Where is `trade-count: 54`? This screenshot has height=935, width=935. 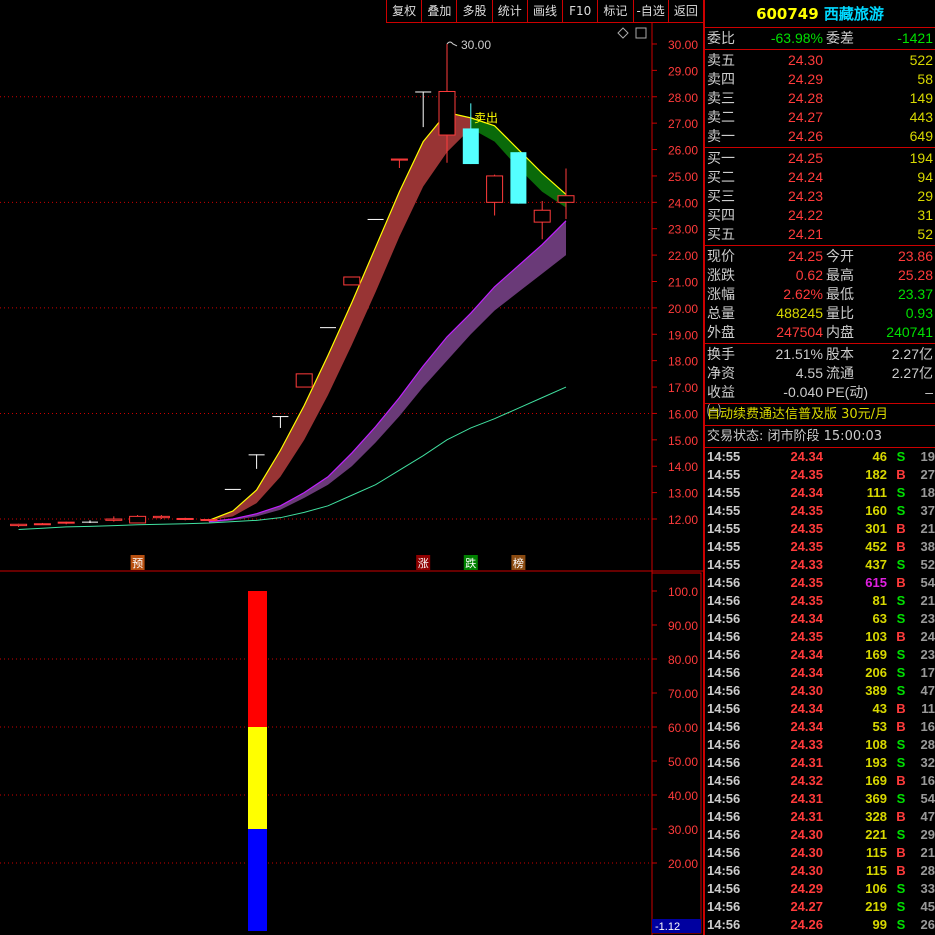 trade-count: 54 is located at coordinates (927, 582).